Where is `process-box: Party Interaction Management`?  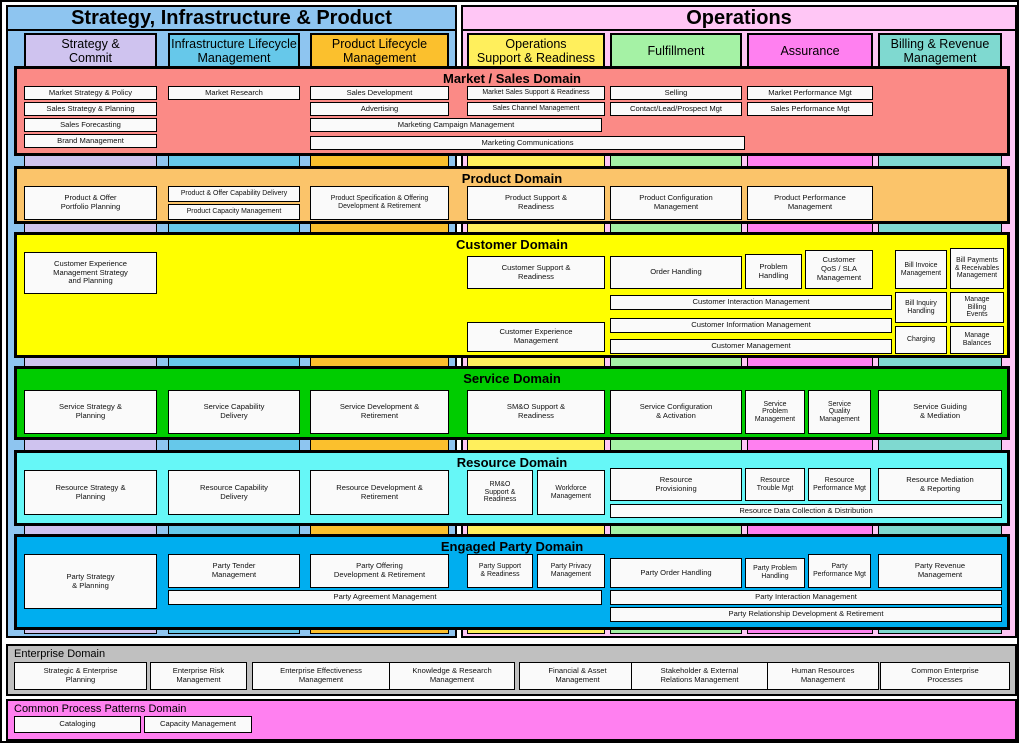
process-box: Party Interaction Management is located at coordinates (806, 597).